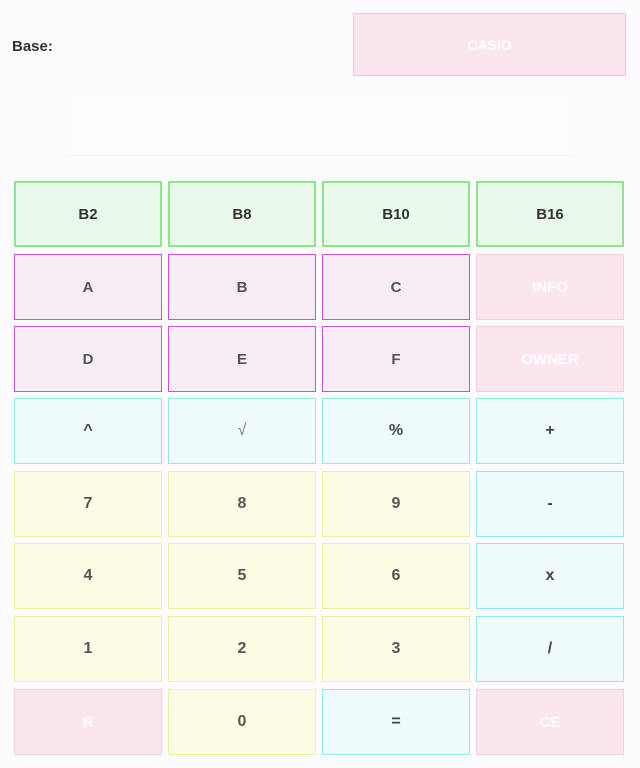  I want to click on base-b8-button: B8, so click(242, 214).